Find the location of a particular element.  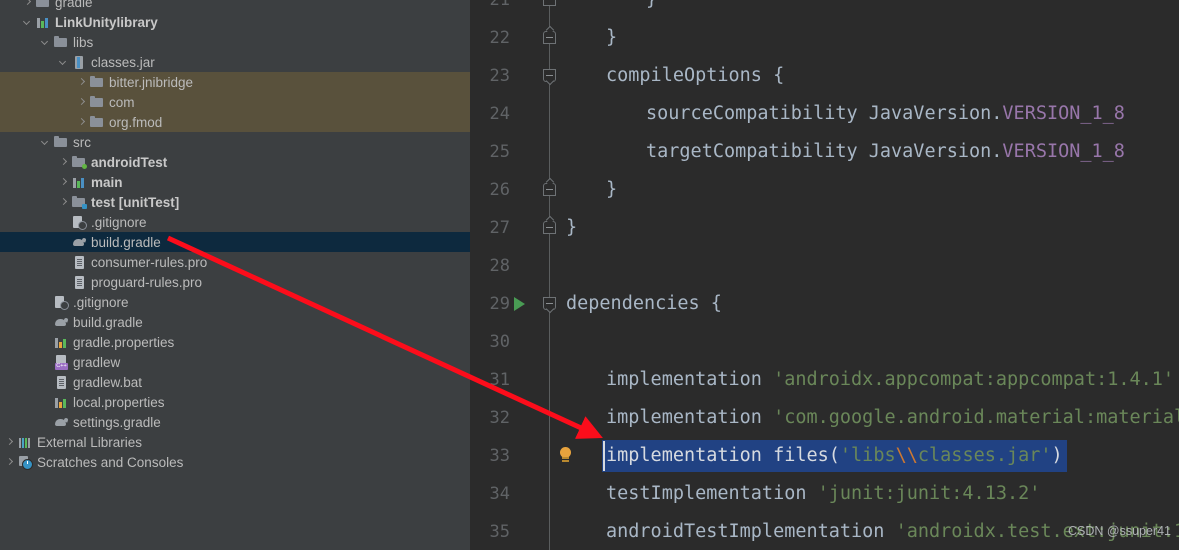

code-text: } is located at coordinates (611, 38).